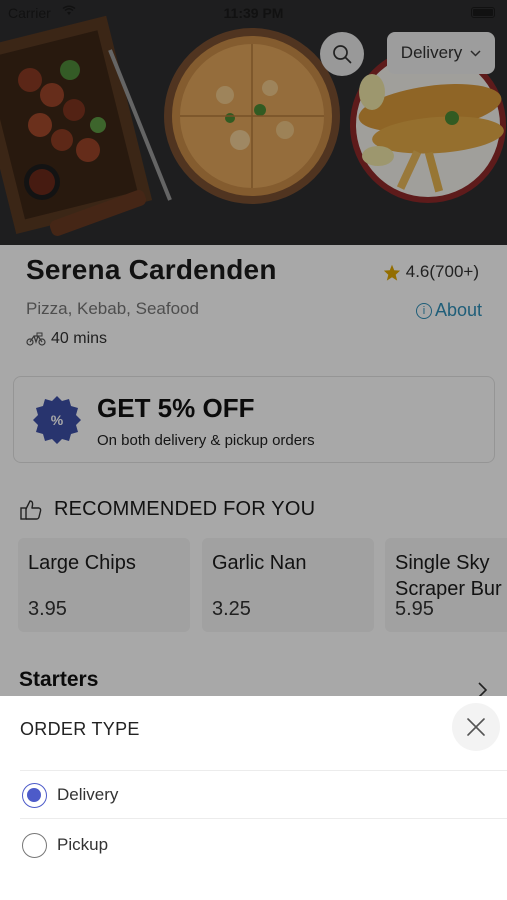  I want to click on radio-pickup, so click(34, 845).